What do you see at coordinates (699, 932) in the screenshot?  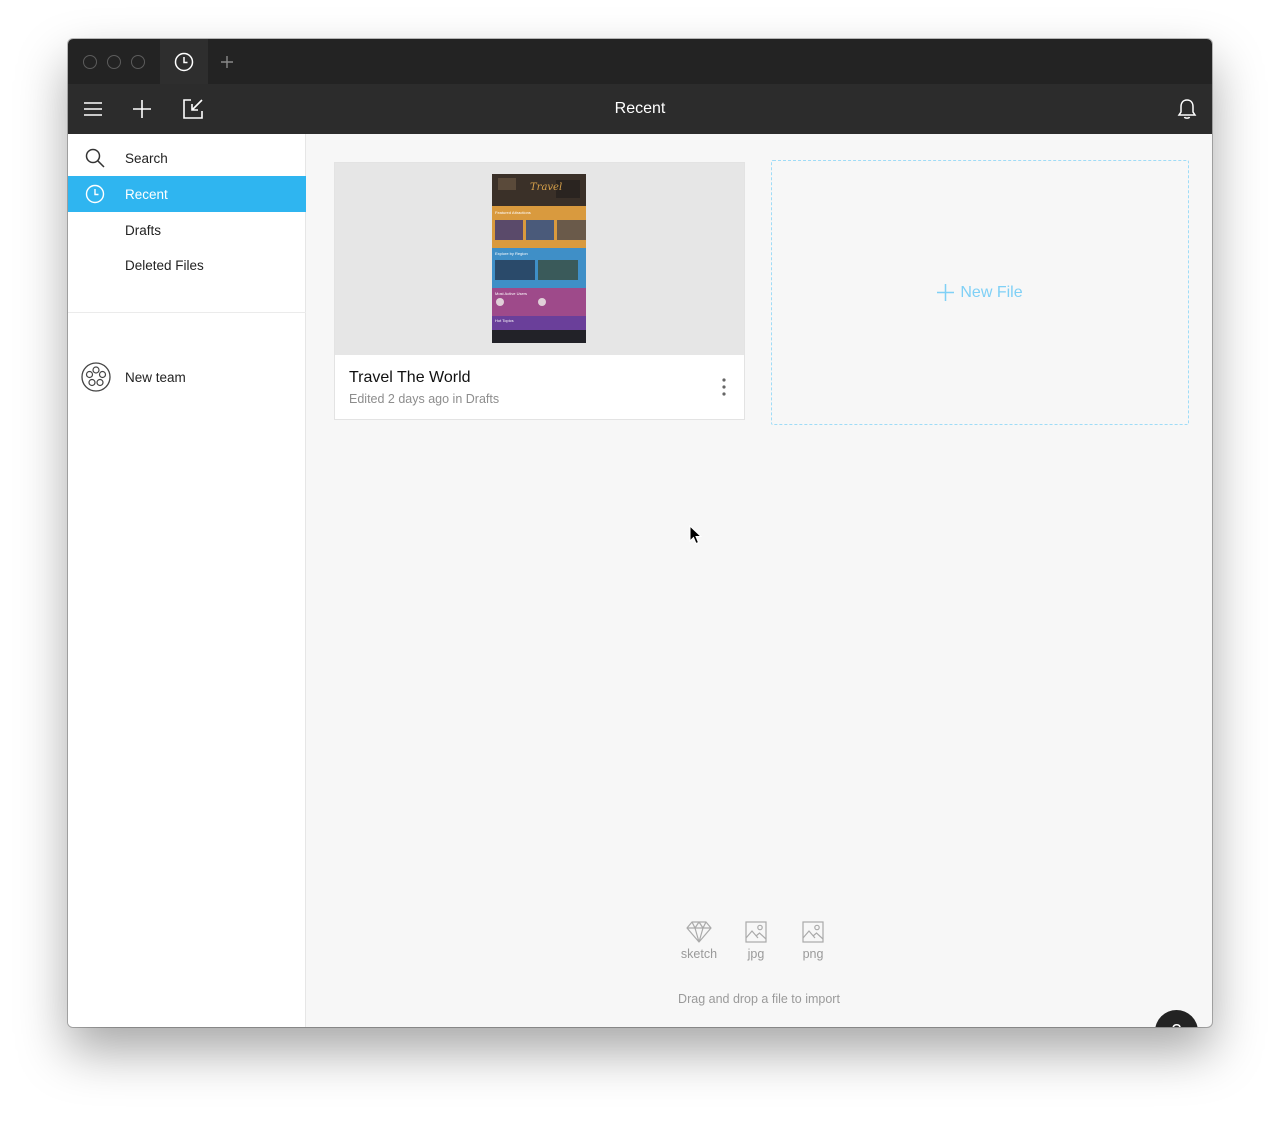 I see `sketch-diamond-icon` at bounding box center [699, 932].